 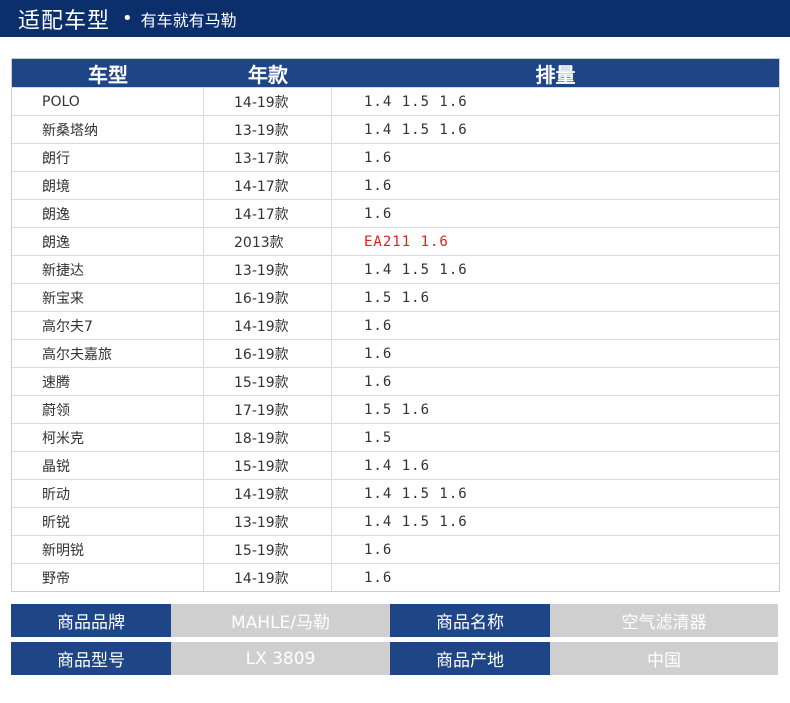 I want to click on spec-row-1: 商品品牌 MAHLE/马勒 商品名称 空气滤清器, so click(x=394, y=620).